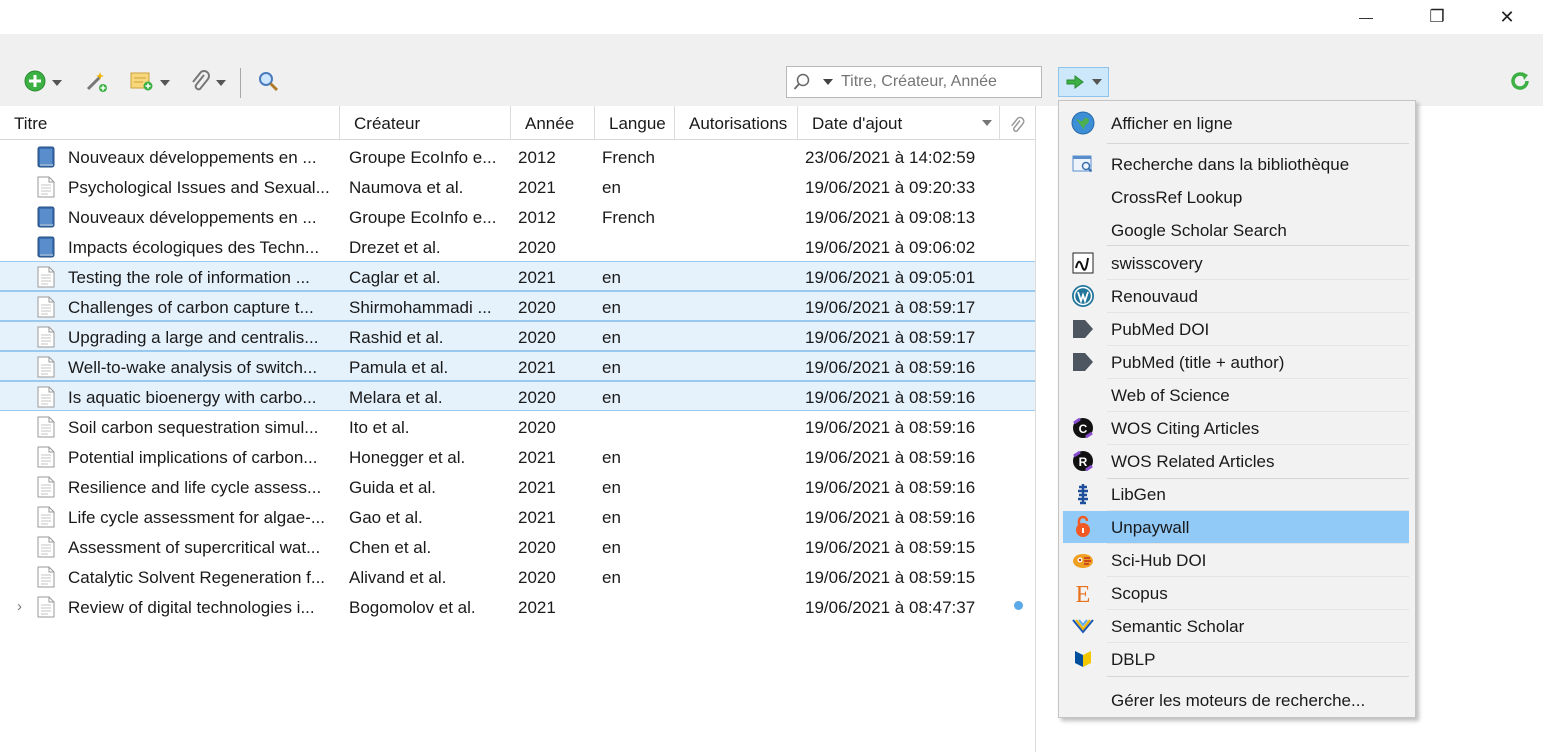 This screenshot has width=1543, height=752. What do you see at coordinates (1236, 428) in the screenshot?
I see `menu-item-wos-citing-articles: C WOS Citing Articles` at bounding box center [1236, 428].